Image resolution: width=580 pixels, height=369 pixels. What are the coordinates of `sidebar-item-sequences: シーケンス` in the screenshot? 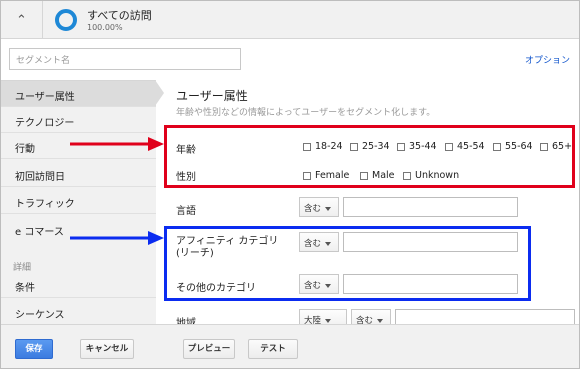 It's located at (78, 312).